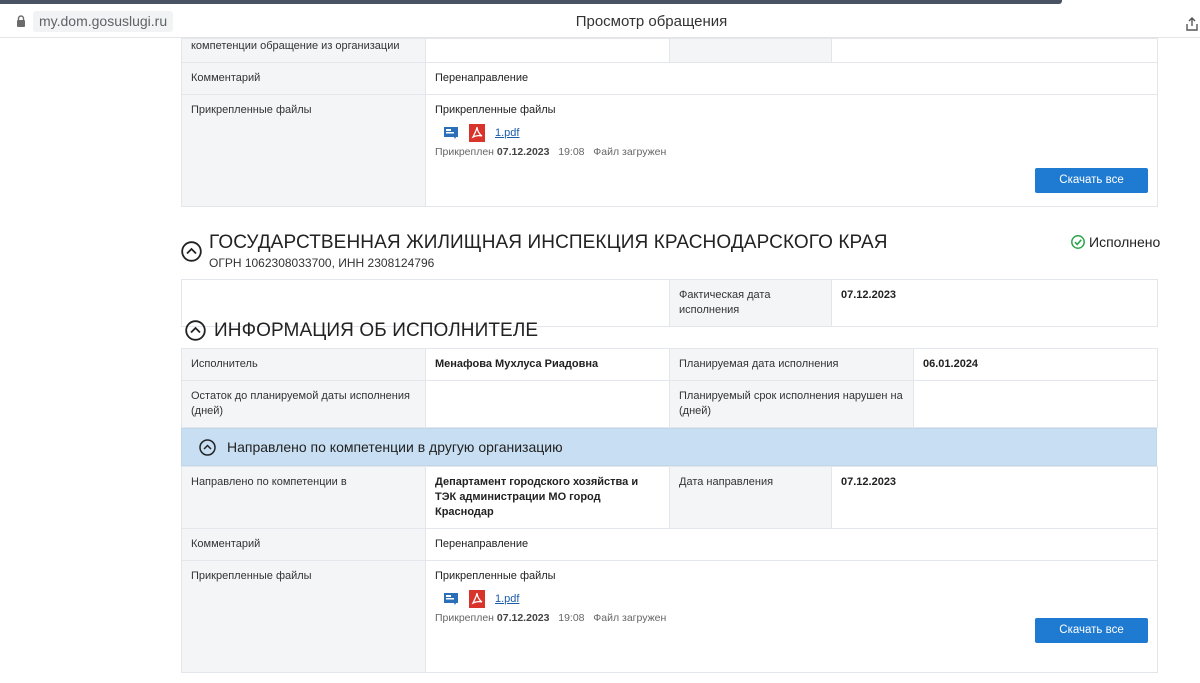  What do you see at coordinates (322, 263) in the screenshot?
I see `organization-ids: ОГРН 1062308033700, ИНН 2308124796` at bounding box center [322, 263].